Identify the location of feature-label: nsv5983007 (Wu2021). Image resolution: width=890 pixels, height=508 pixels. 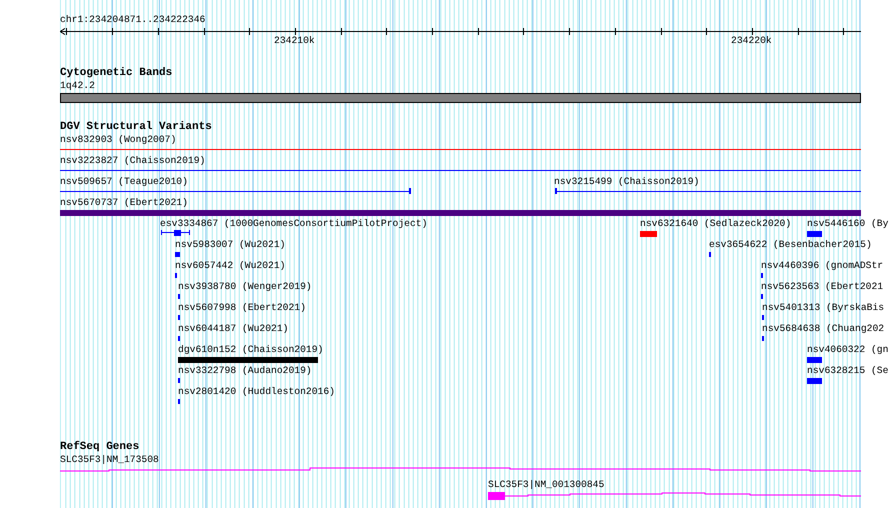
(230, 244).